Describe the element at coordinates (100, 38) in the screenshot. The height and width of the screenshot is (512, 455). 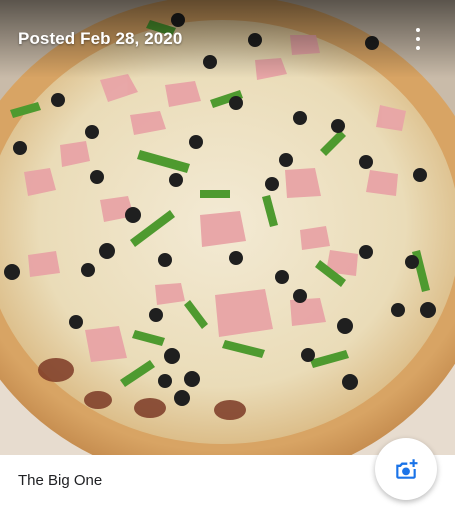
I see `posted-date: Posted Feb 28, 2020` at that location.